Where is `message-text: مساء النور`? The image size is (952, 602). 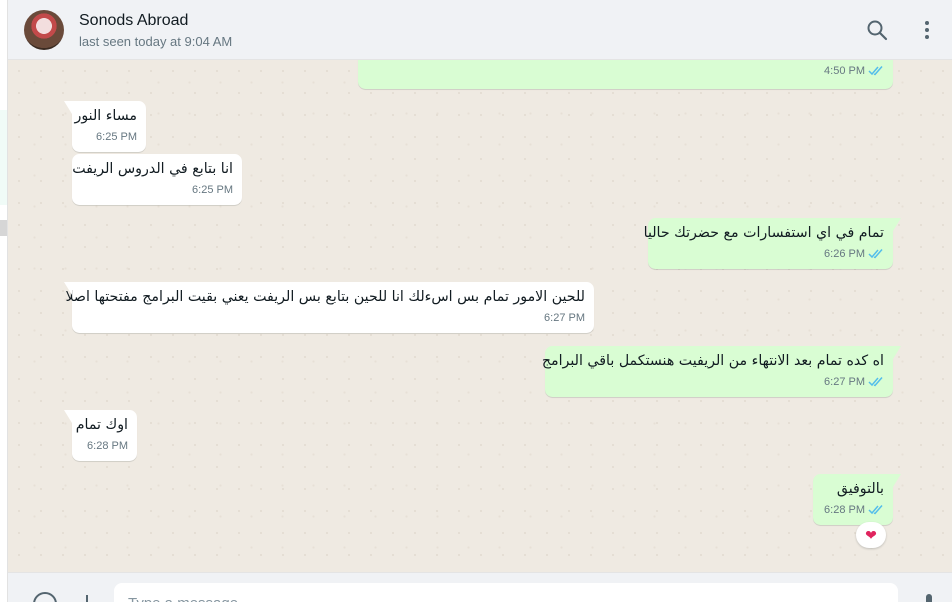
message-text: مساء النور is located at coordinates (106, 116).